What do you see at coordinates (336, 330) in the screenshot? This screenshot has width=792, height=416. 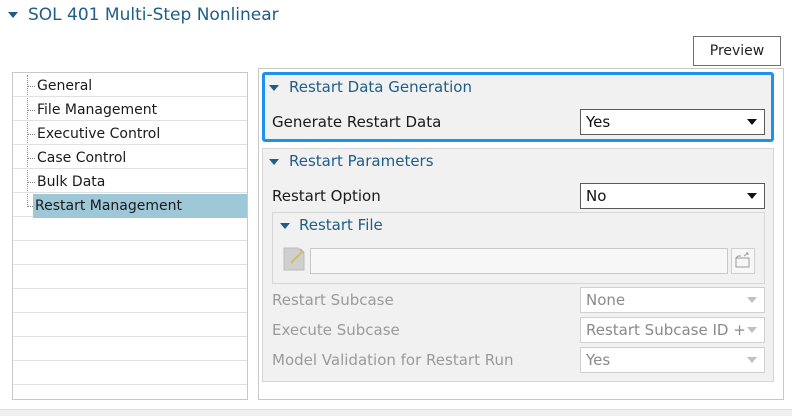 I see `execute-subcase-label: Execute Subcase` at bounding box center [336, 330].